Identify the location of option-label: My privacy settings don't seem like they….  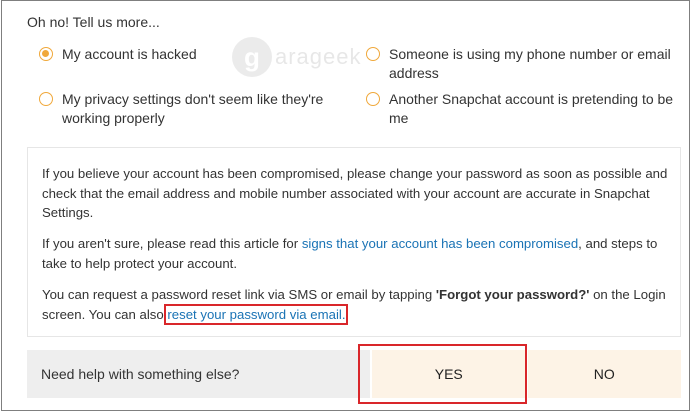
(193, 108).